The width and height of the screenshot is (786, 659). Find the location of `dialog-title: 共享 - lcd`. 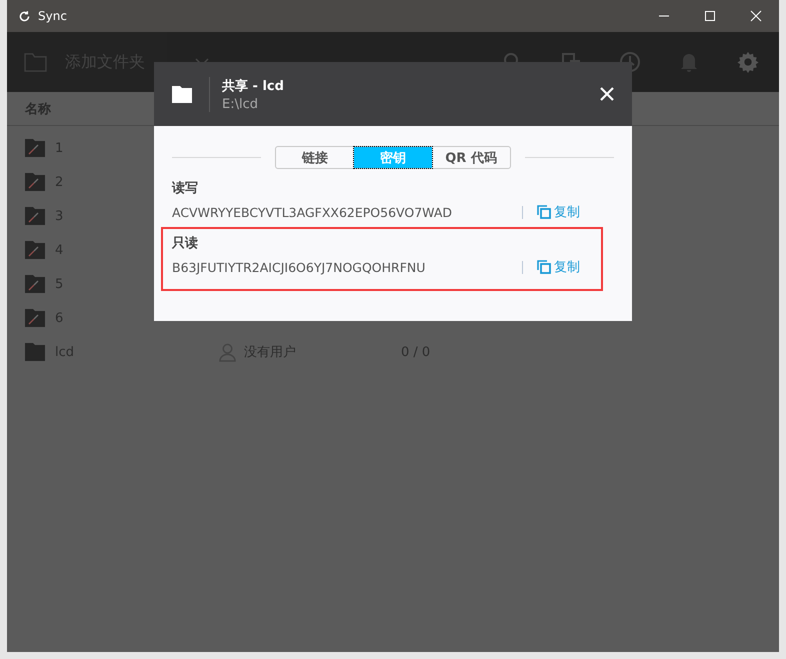

dialog-title: 共享 - lcd is located at coordinates (253, 86).